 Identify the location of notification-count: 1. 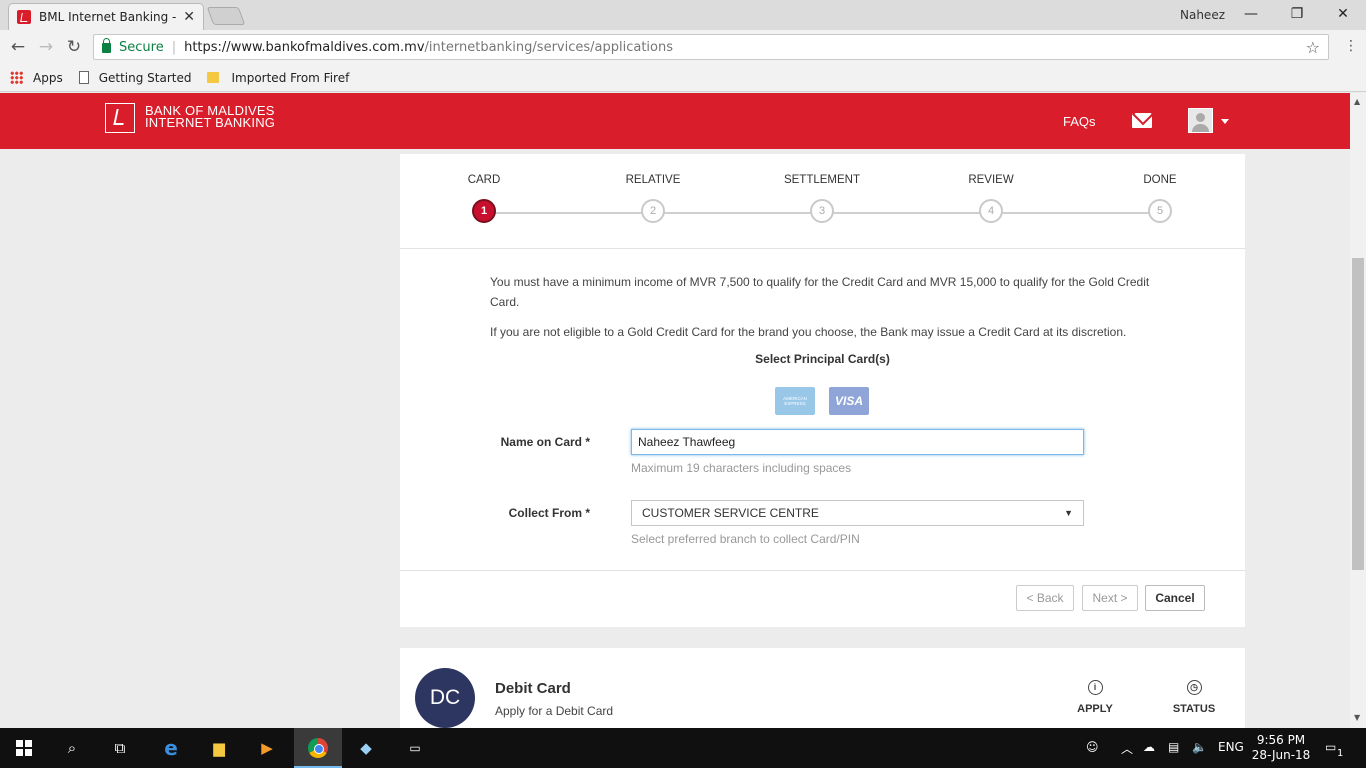
(1340, 753).